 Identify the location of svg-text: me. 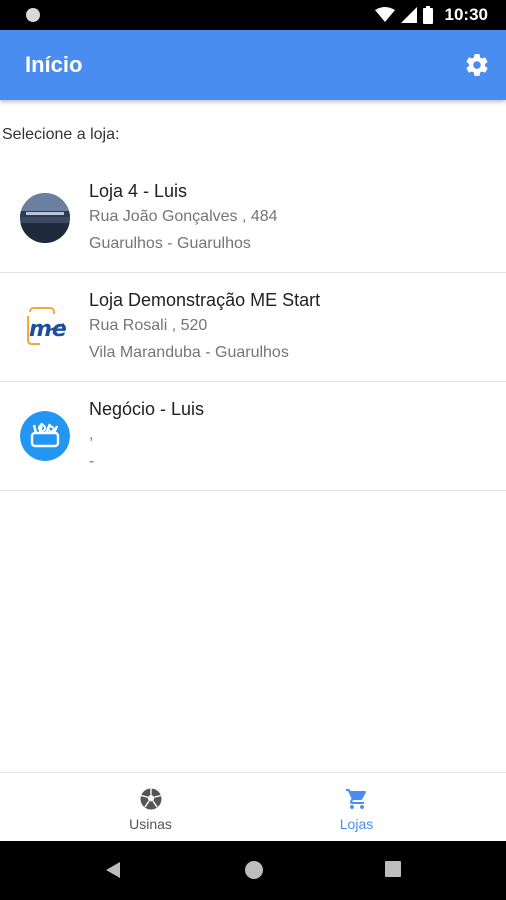
(48, 329).